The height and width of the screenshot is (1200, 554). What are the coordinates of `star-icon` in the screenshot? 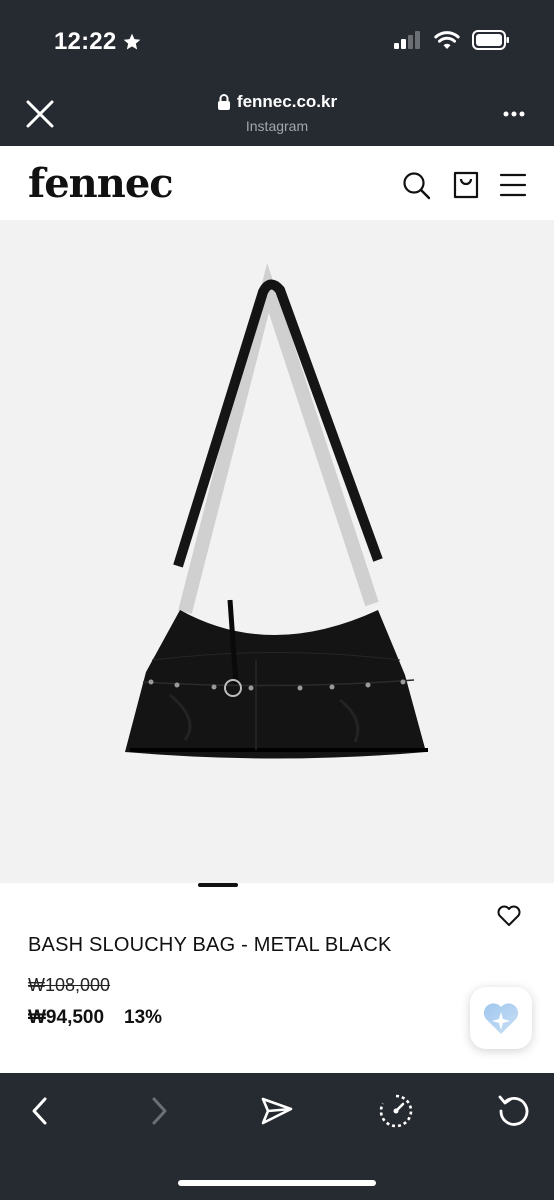 It's located at (132, 41).